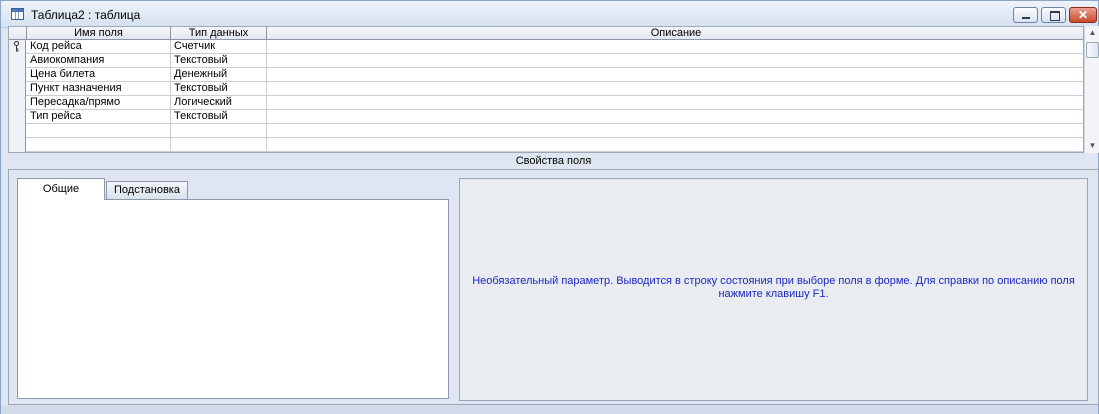 This screenshot has height=414, width=1099. What do you see at coordinates (219, 103) in the screenshot?
I see `data-type-cell: Логический` at bounding box center [219, 103].